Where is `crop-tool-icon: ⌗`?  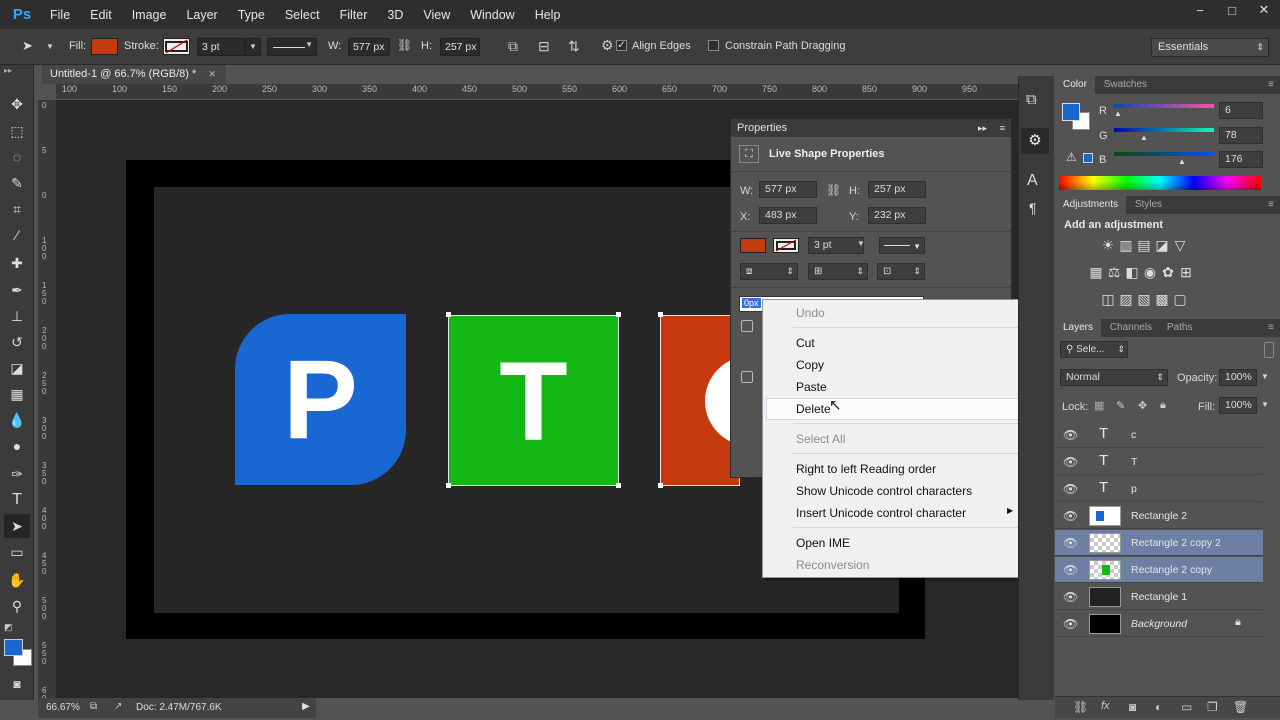 crop-tool-icon: ⌗ is located at coordinates (17, 209).